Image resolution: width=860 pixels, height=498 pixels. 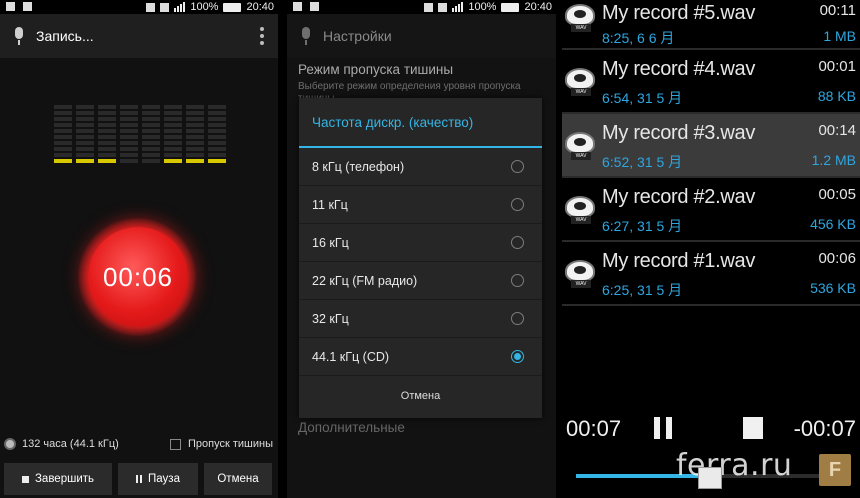 I want to click on record-item: WAV My record #5.wav 8:25, 6 6 月 00:11 1 MB, so click(x=711, y=25).